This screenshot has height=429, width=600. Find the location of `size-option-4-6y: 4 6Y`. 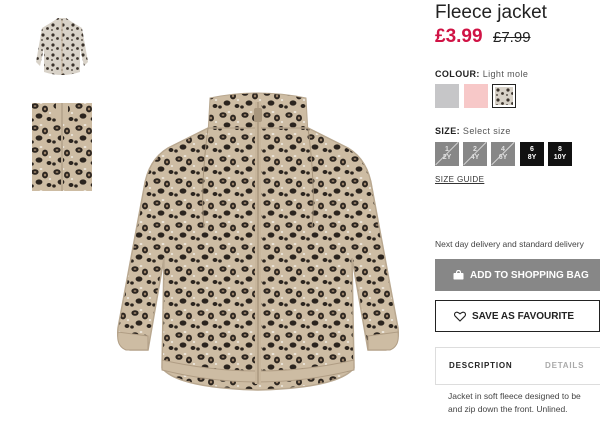

size-option-4-6y: 4 6Y is located at coordinates (503, 154).